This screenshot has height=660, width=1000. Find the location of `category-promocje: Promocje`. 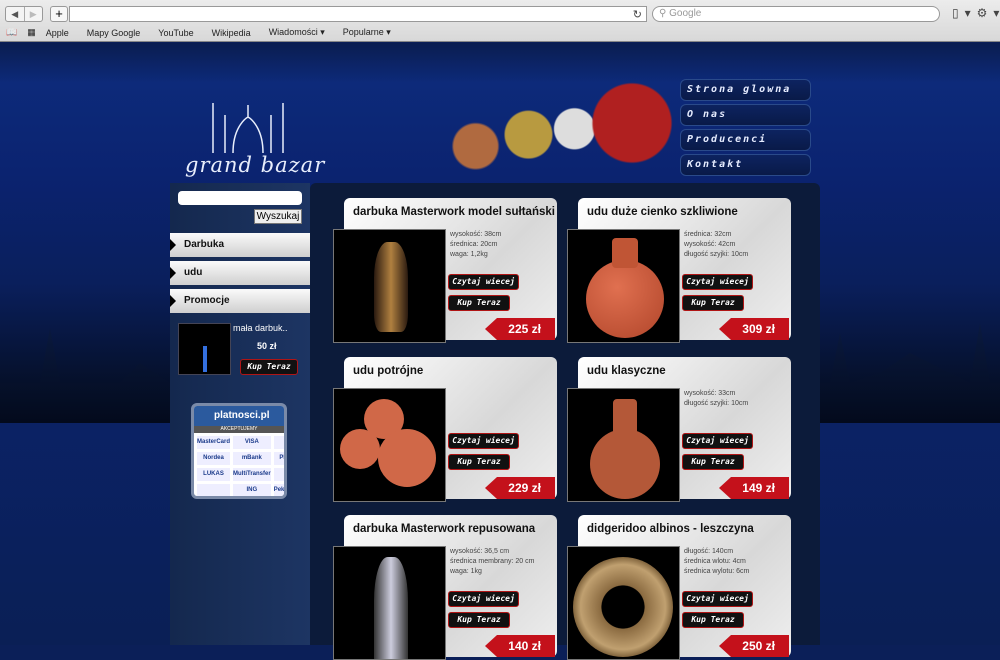

category-promocje: Promocje is located at coordinates (240, 301).